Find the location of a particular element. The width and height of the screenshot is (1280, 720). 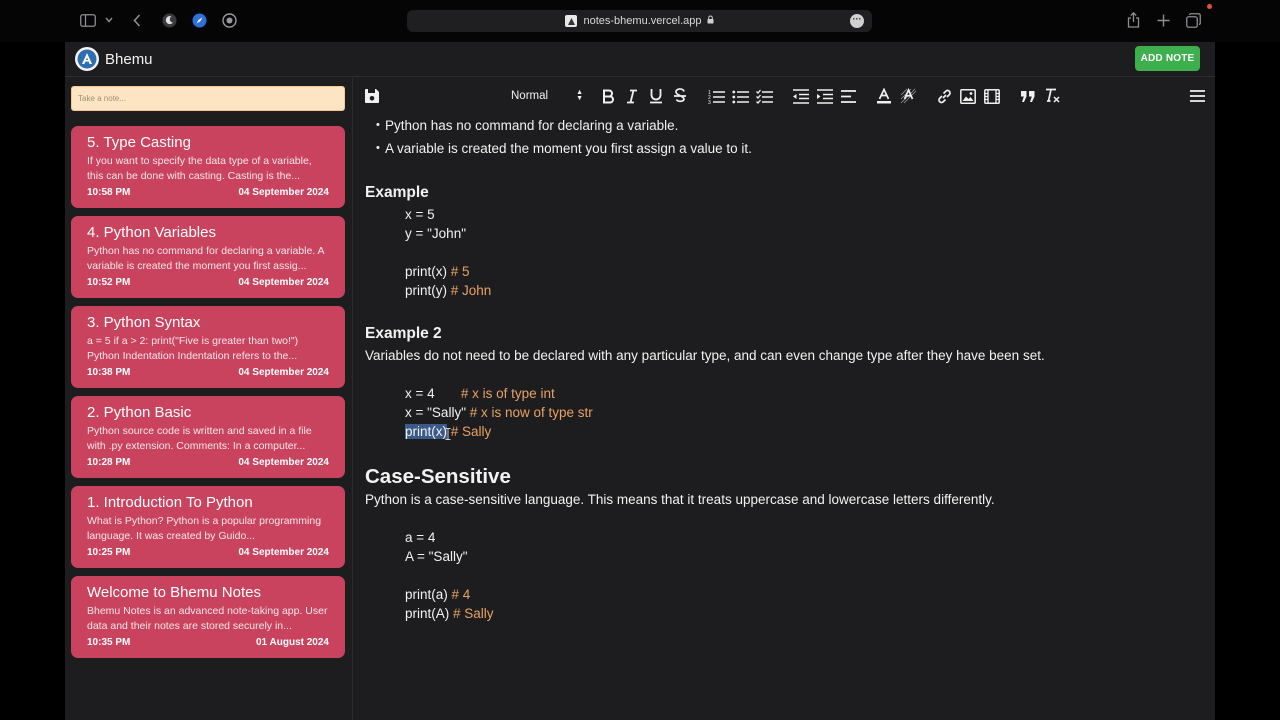

note-title: 3. Python Syntax is located at coordinates (144, 322).